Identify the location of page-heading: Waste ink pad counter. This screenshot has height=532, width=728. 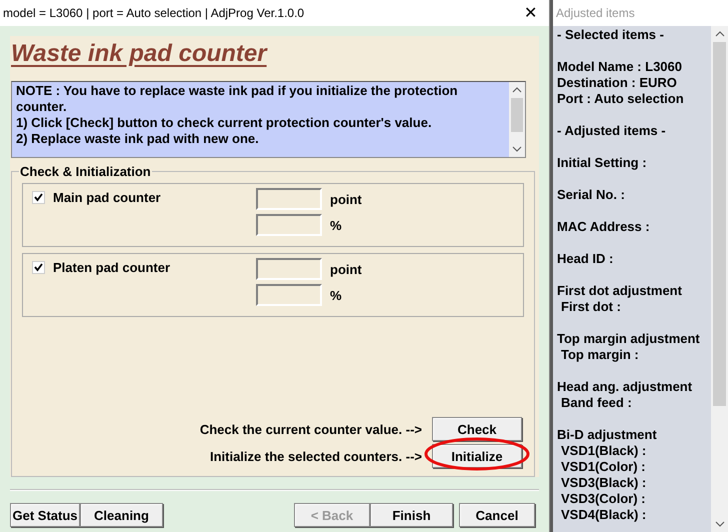
(138, 54).